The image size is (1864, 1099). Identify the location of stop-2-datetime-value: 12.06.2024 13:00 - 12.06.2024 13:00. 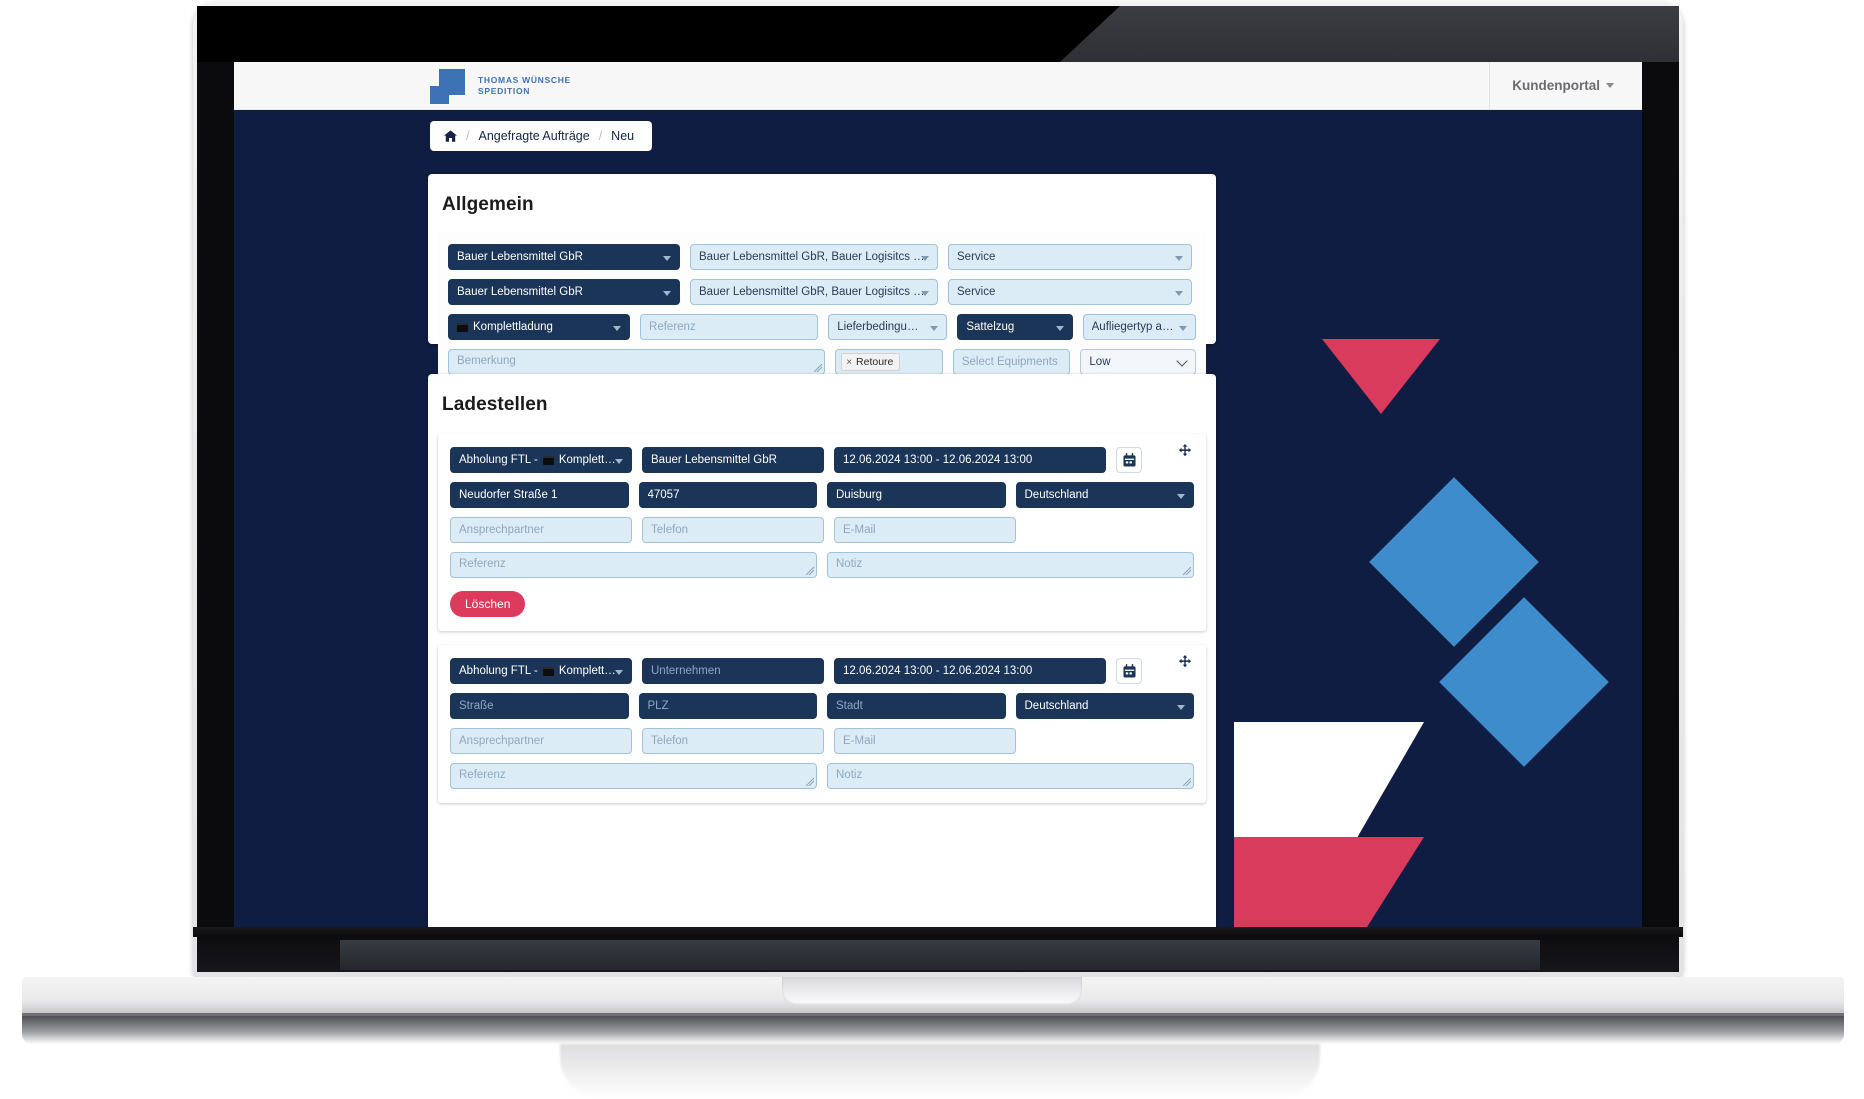
(938, 671).